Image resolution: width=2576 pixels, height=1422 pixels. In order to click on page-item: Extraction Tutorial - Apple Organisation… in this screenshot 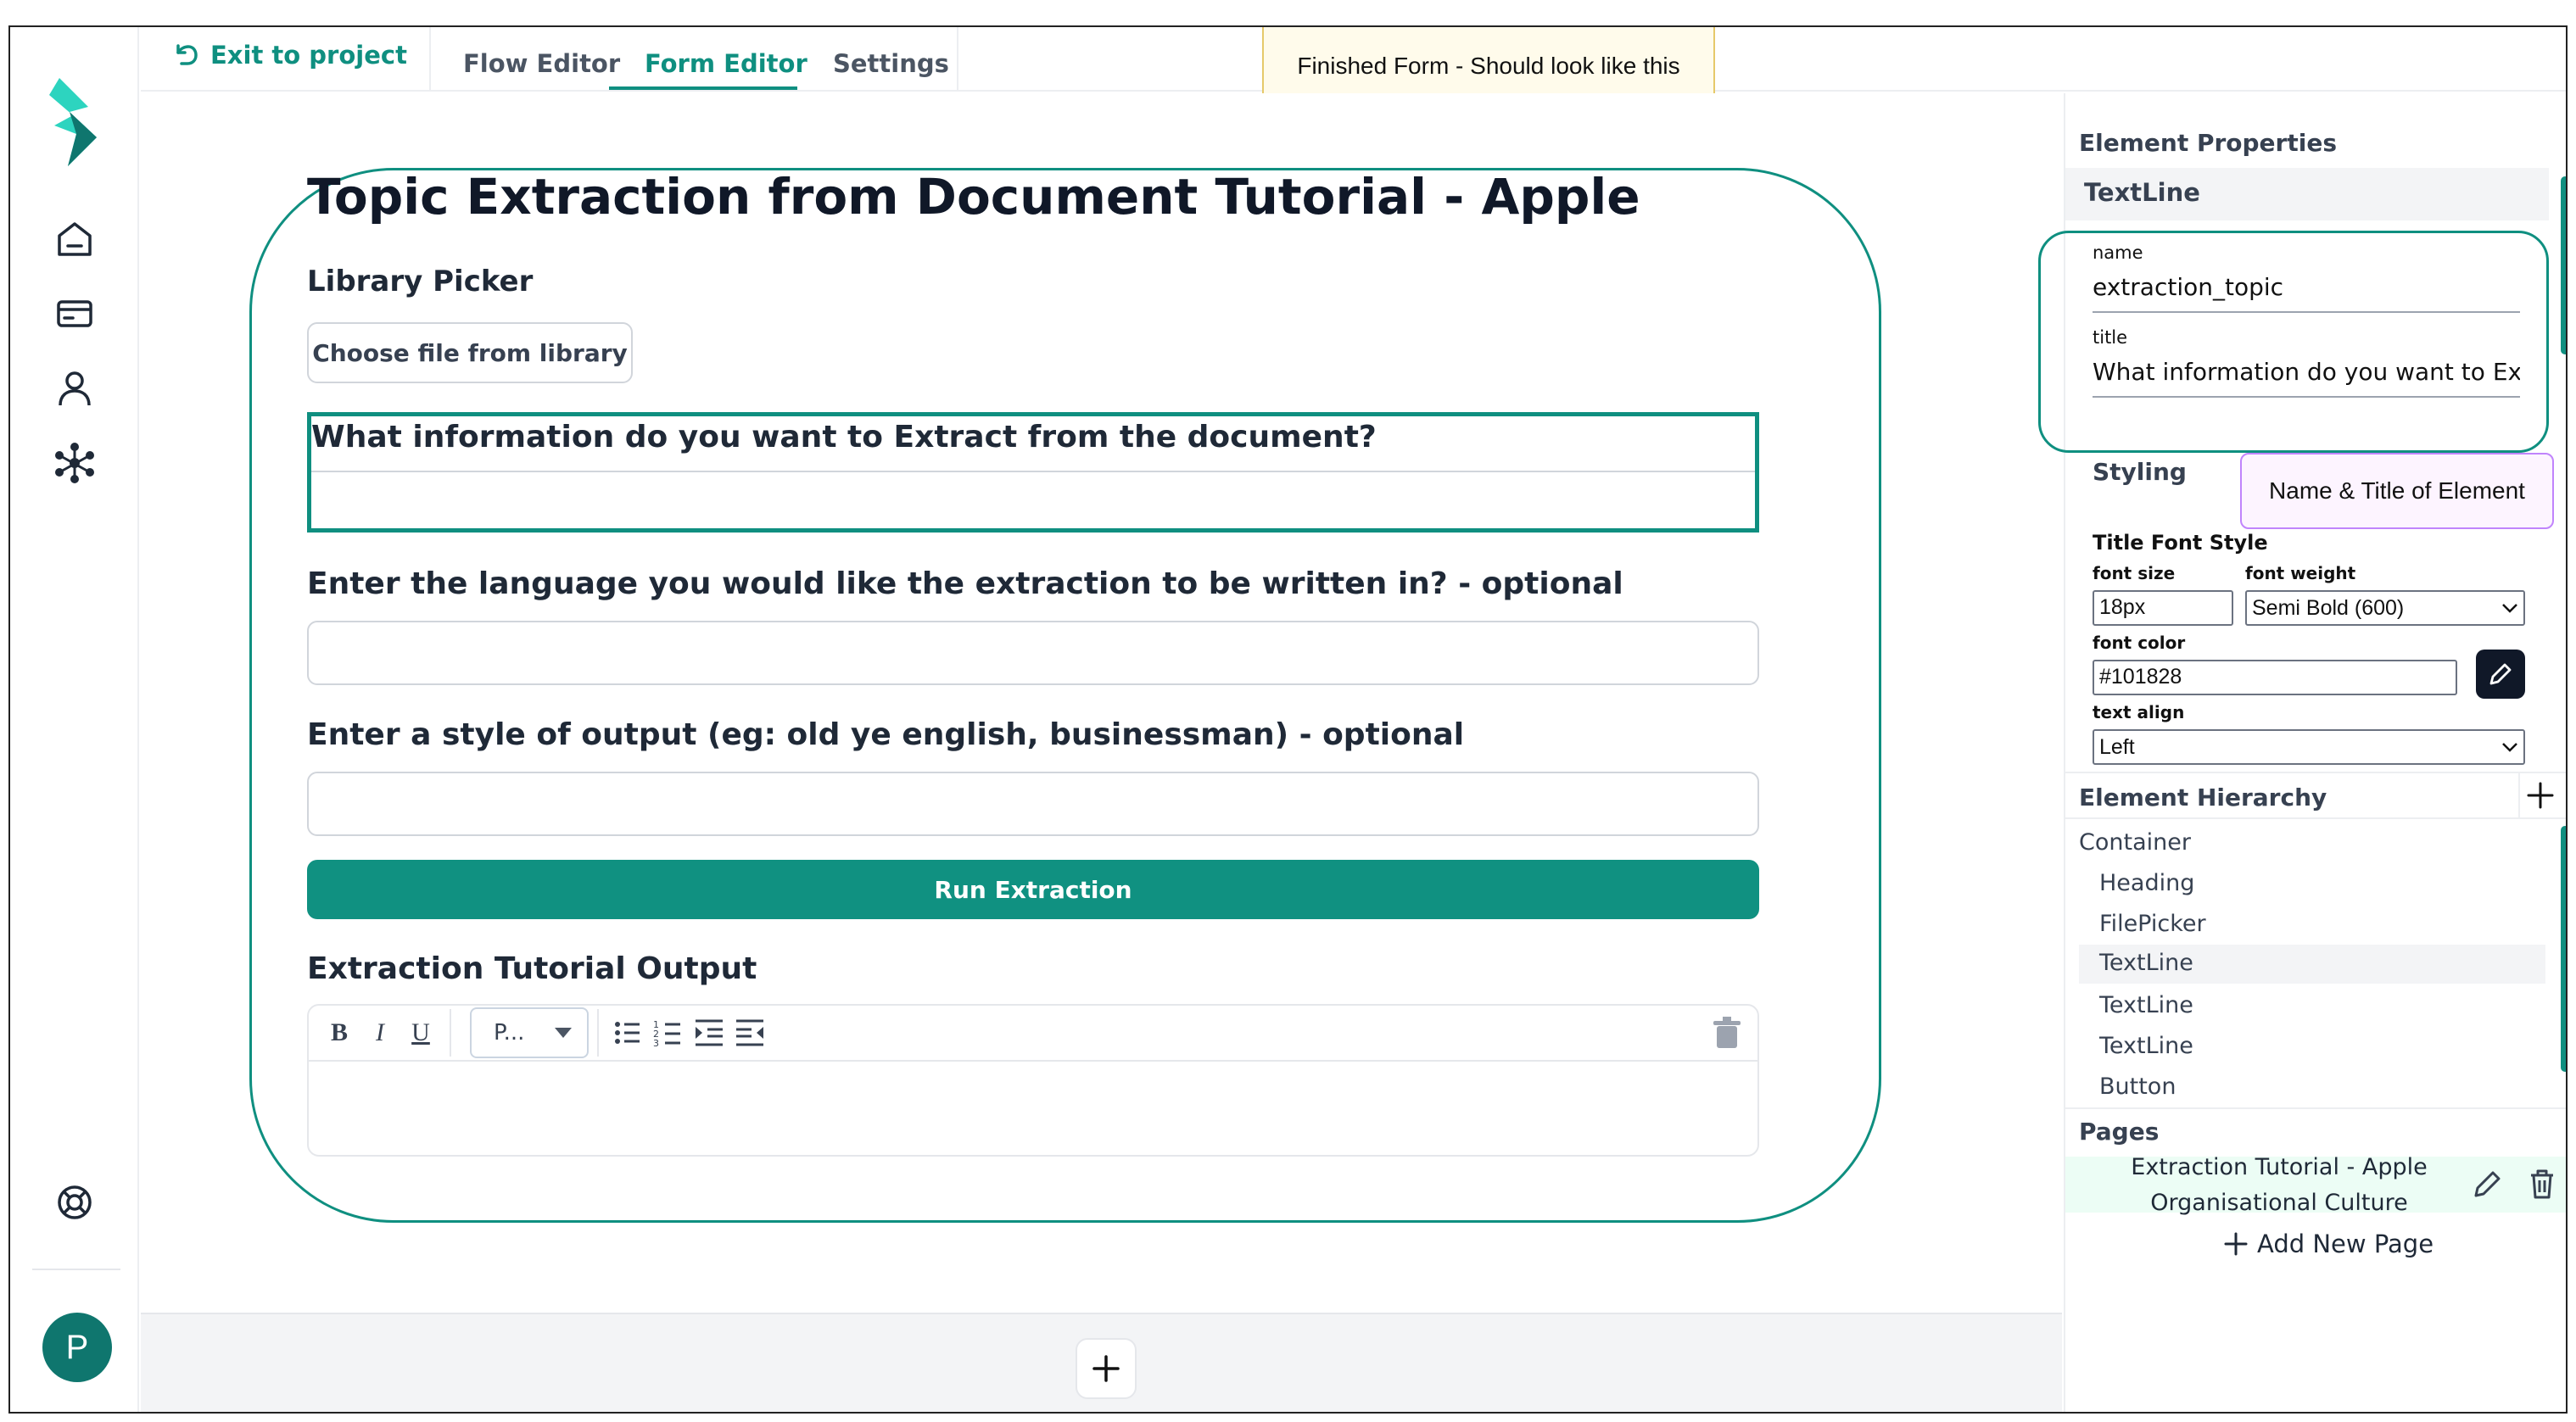, I will do `click(2315, 1185)`.